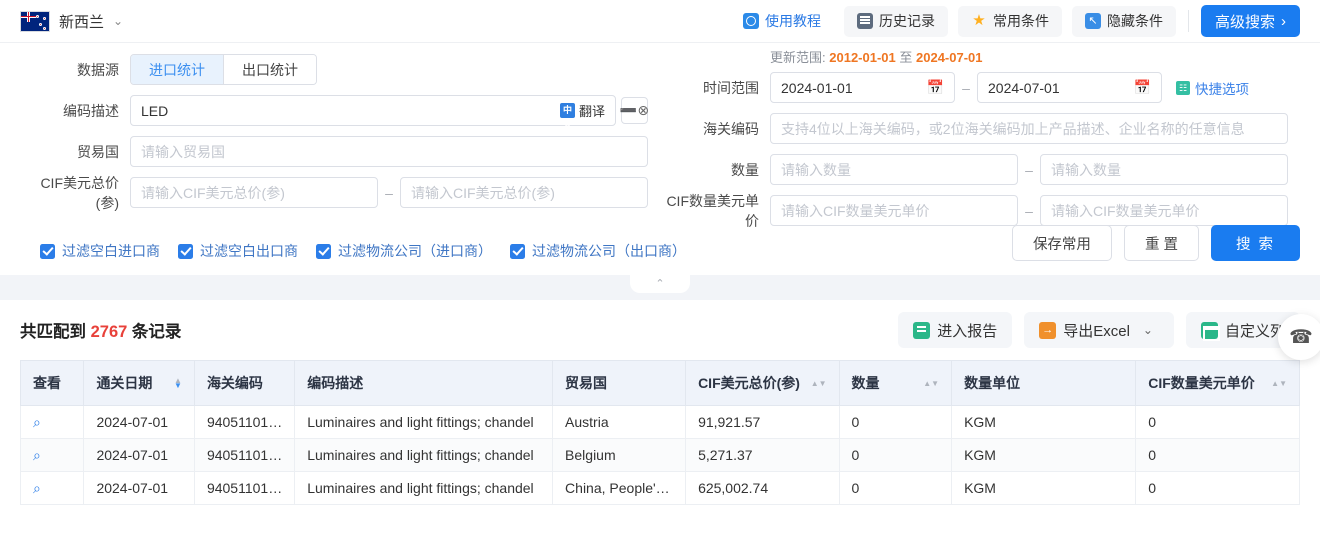 The image size is (1320, 535). Describe the element at coordinates (1299, 337) in the screenshot. I see `support-headset-icon: ☎` at that location.